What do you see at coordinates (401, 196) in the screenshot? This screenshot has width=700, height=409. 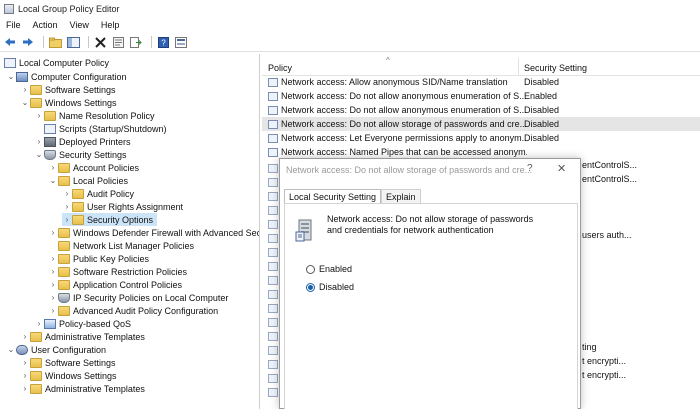 I see `tab-explain: Explain` at bounding box center [401, 196].